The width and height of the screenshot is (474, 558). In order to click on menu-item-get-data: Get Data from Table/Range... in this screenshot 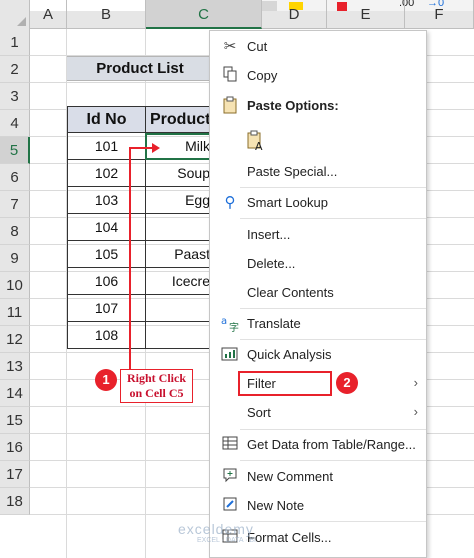, I will do `click(318, 445)`.